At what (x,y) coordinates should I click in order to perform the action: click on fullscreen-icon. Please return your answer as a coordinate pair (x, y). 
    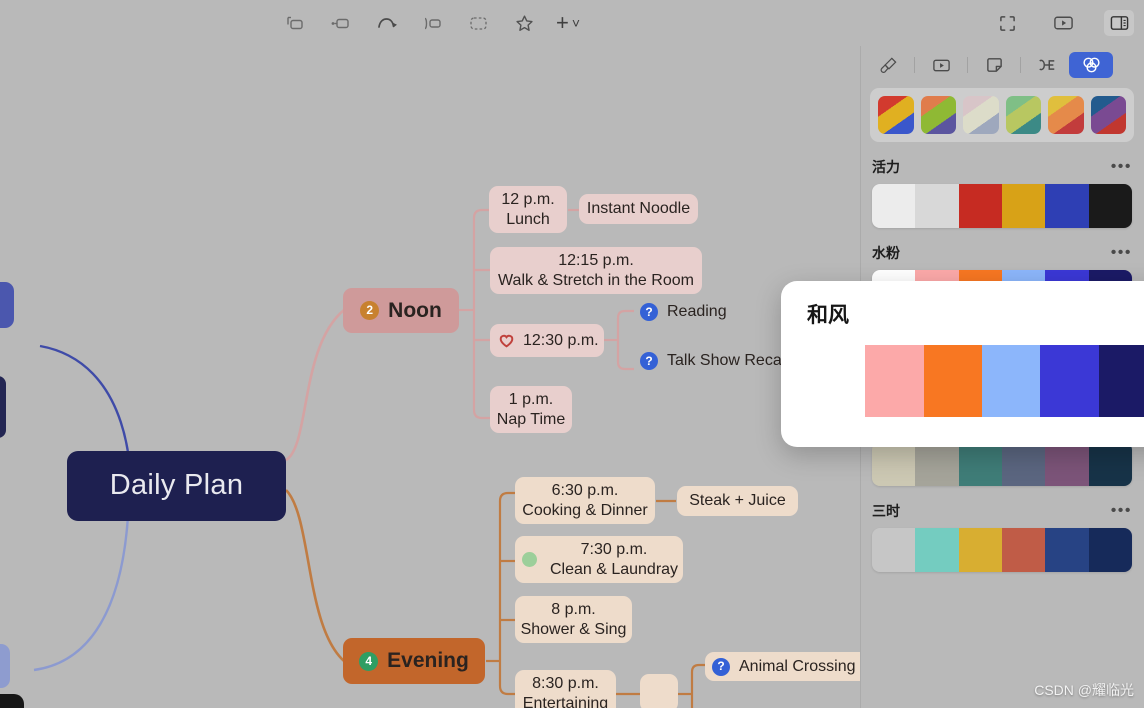
    Looking at the image, I should click on (1007, 23).